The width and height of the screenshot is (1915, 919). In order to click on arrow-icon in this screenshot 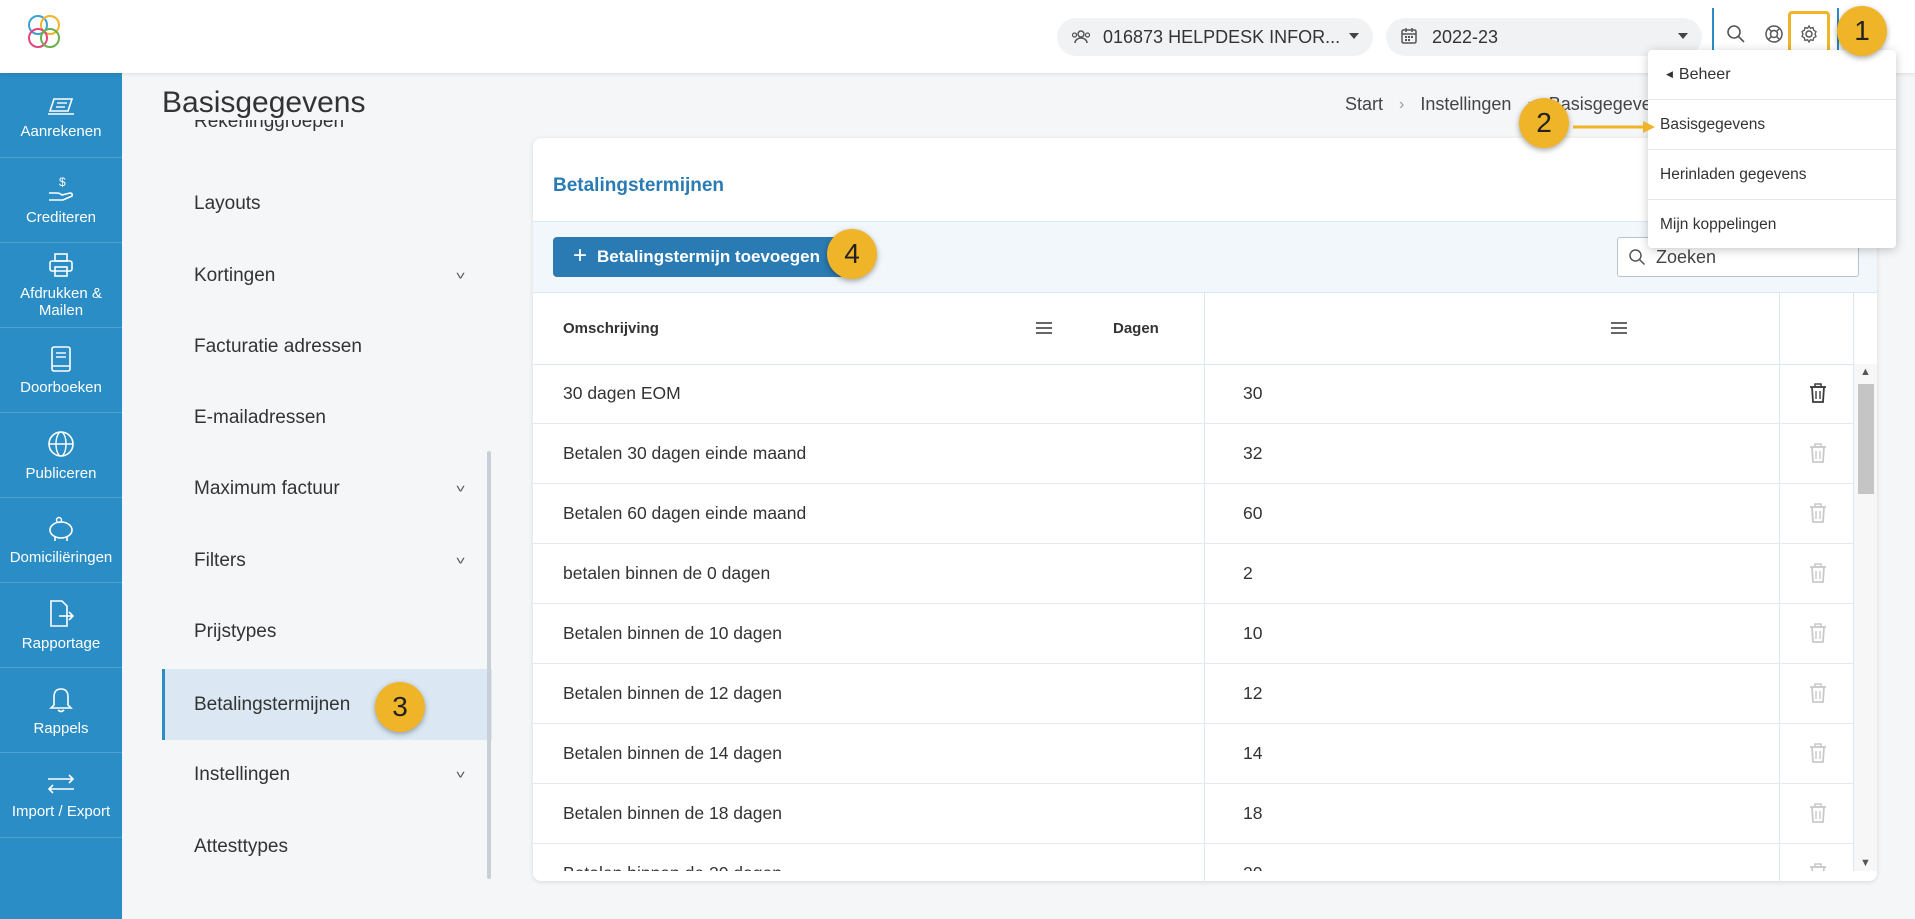, I will do `click(1614, 127)`.